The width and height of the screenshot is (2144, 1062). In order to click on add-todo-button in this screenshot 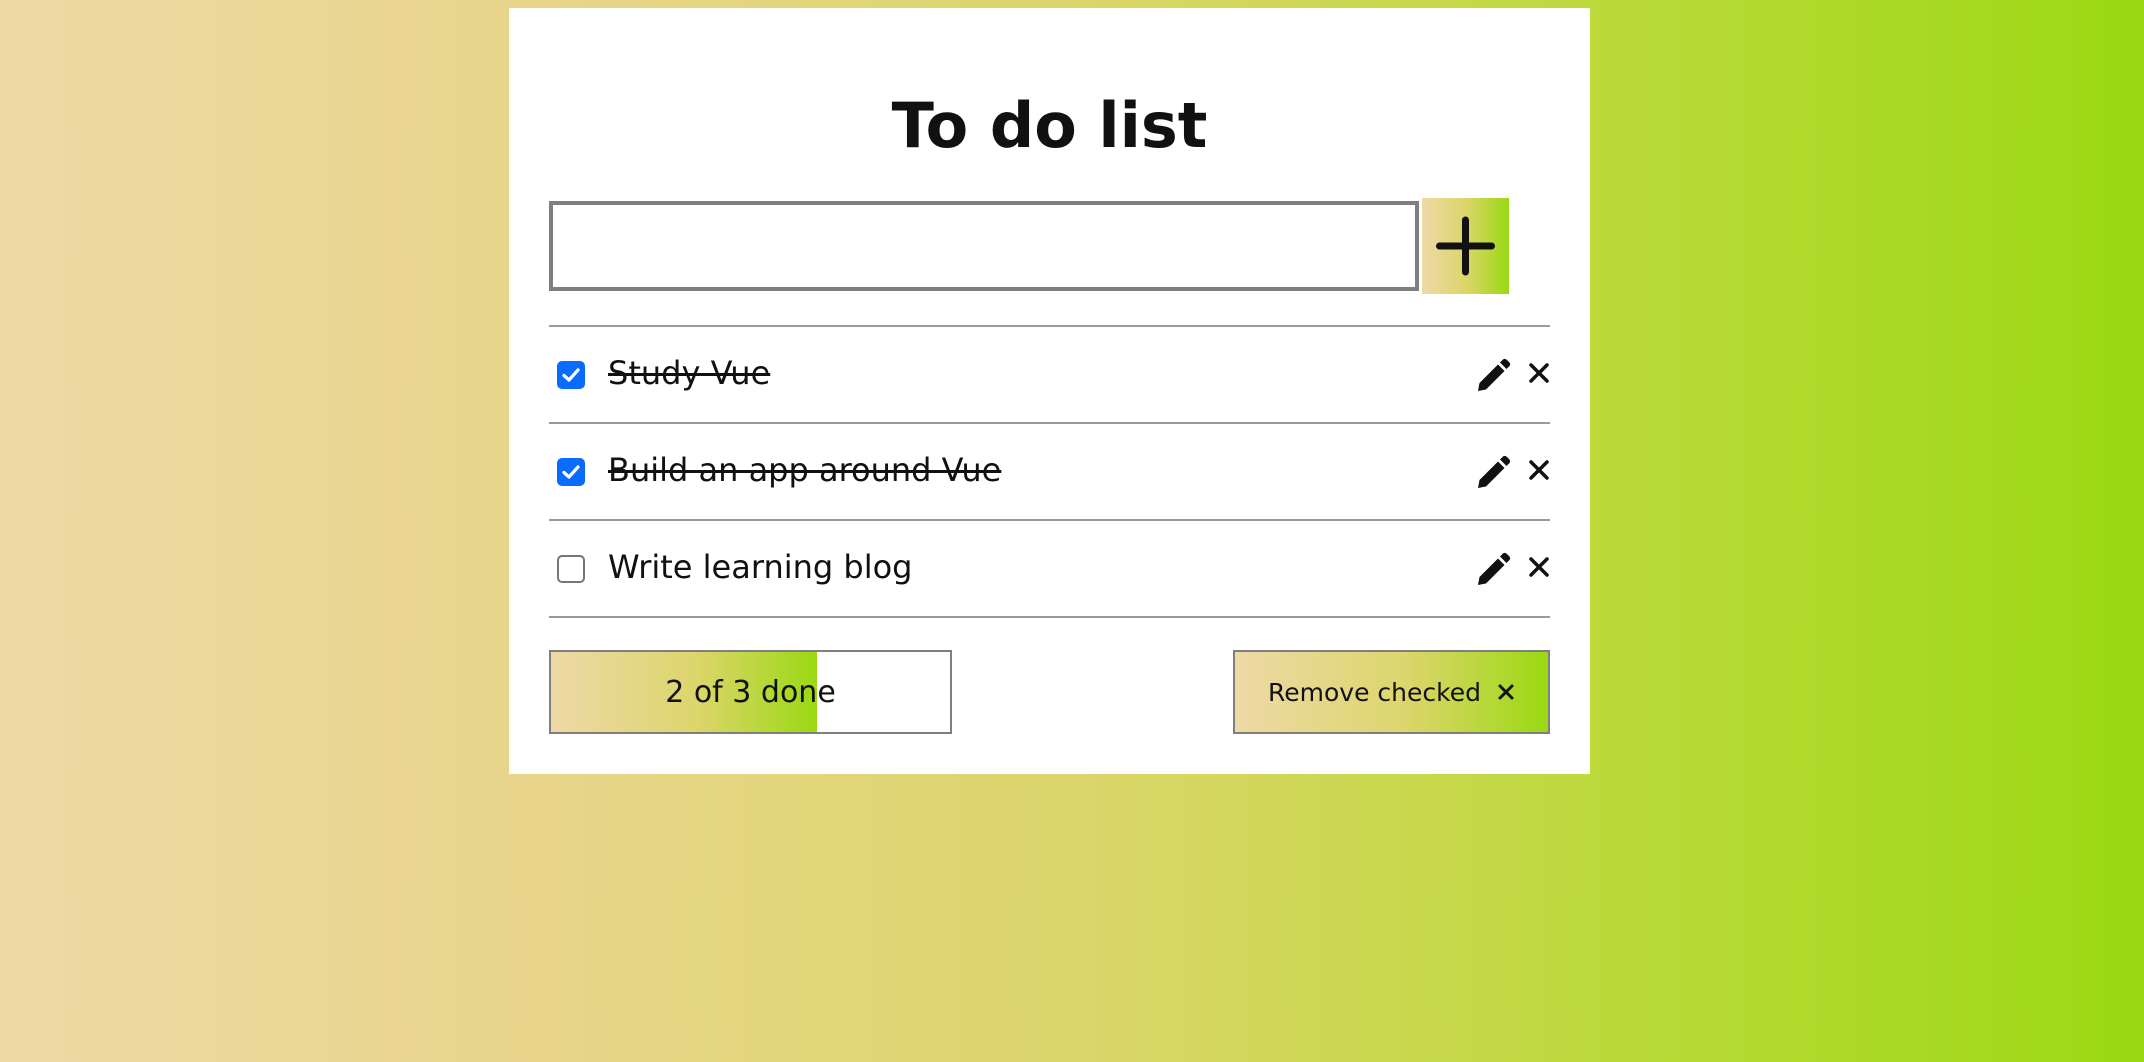, I will do `click(1465, 246)`.